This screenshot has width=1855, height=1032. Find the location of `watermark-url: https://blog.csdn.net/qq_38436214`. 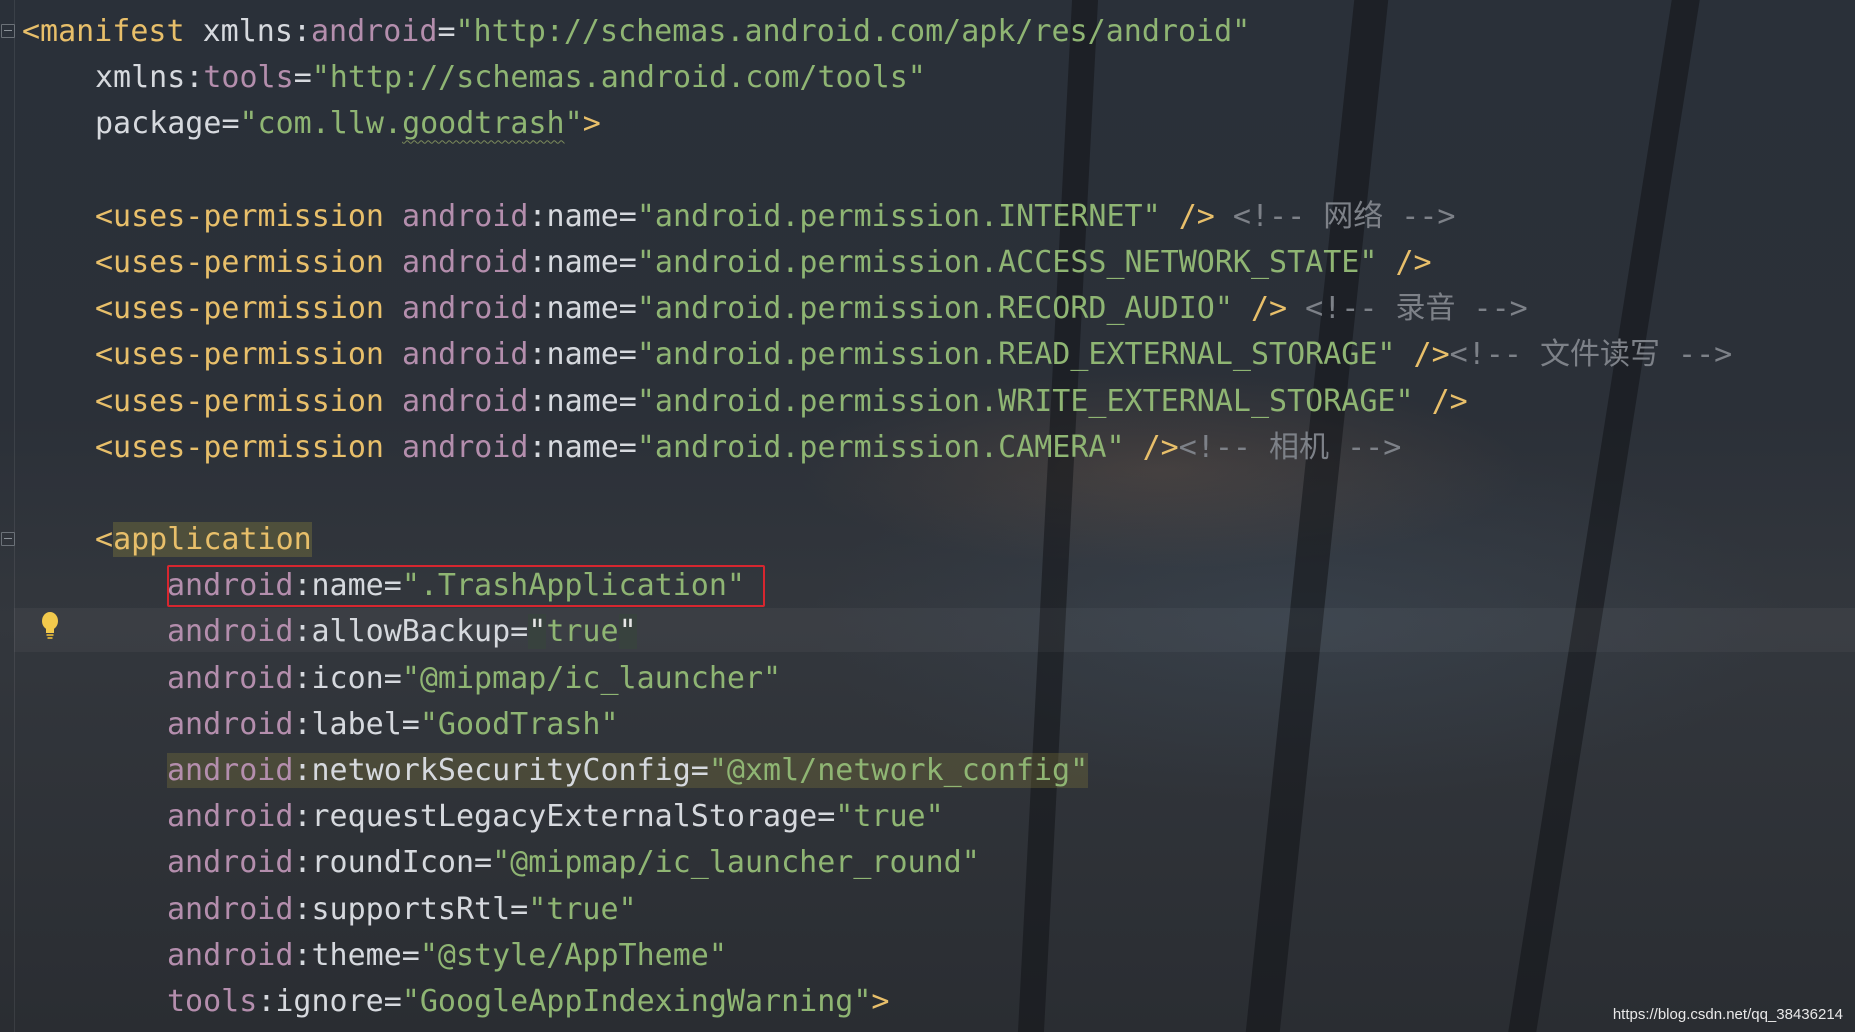

watermark-url: https://blog.csdn.net/qq_38436214 is located at coordinates (1727, 1014).